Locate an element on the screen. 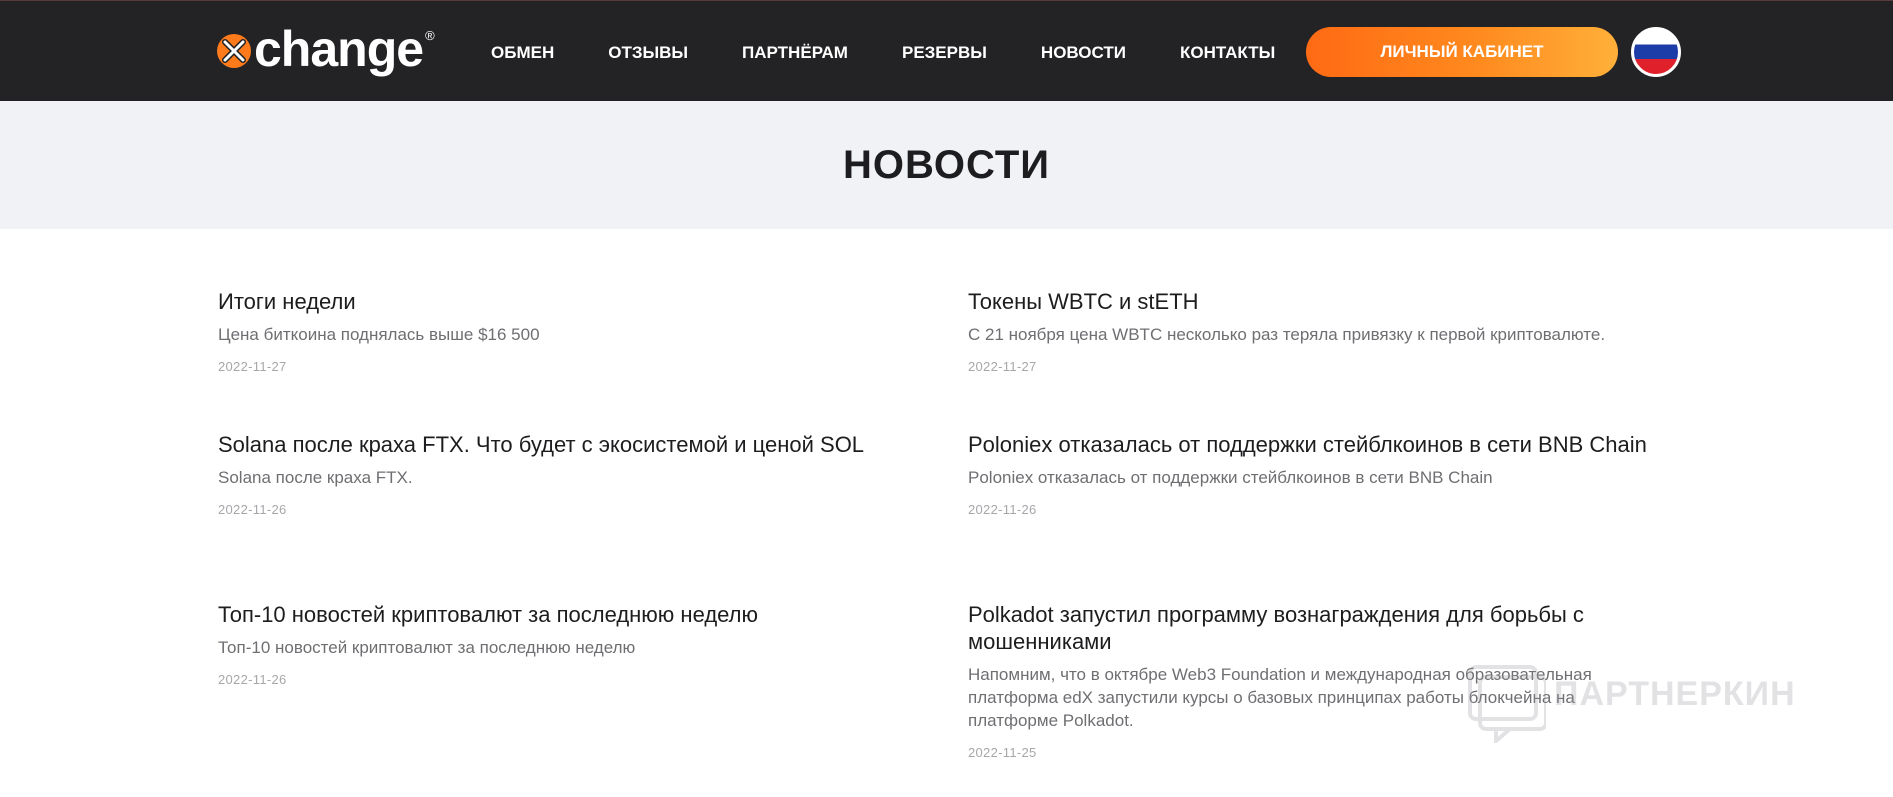  xchange-logo-icon is located at coordinates (234, 51).